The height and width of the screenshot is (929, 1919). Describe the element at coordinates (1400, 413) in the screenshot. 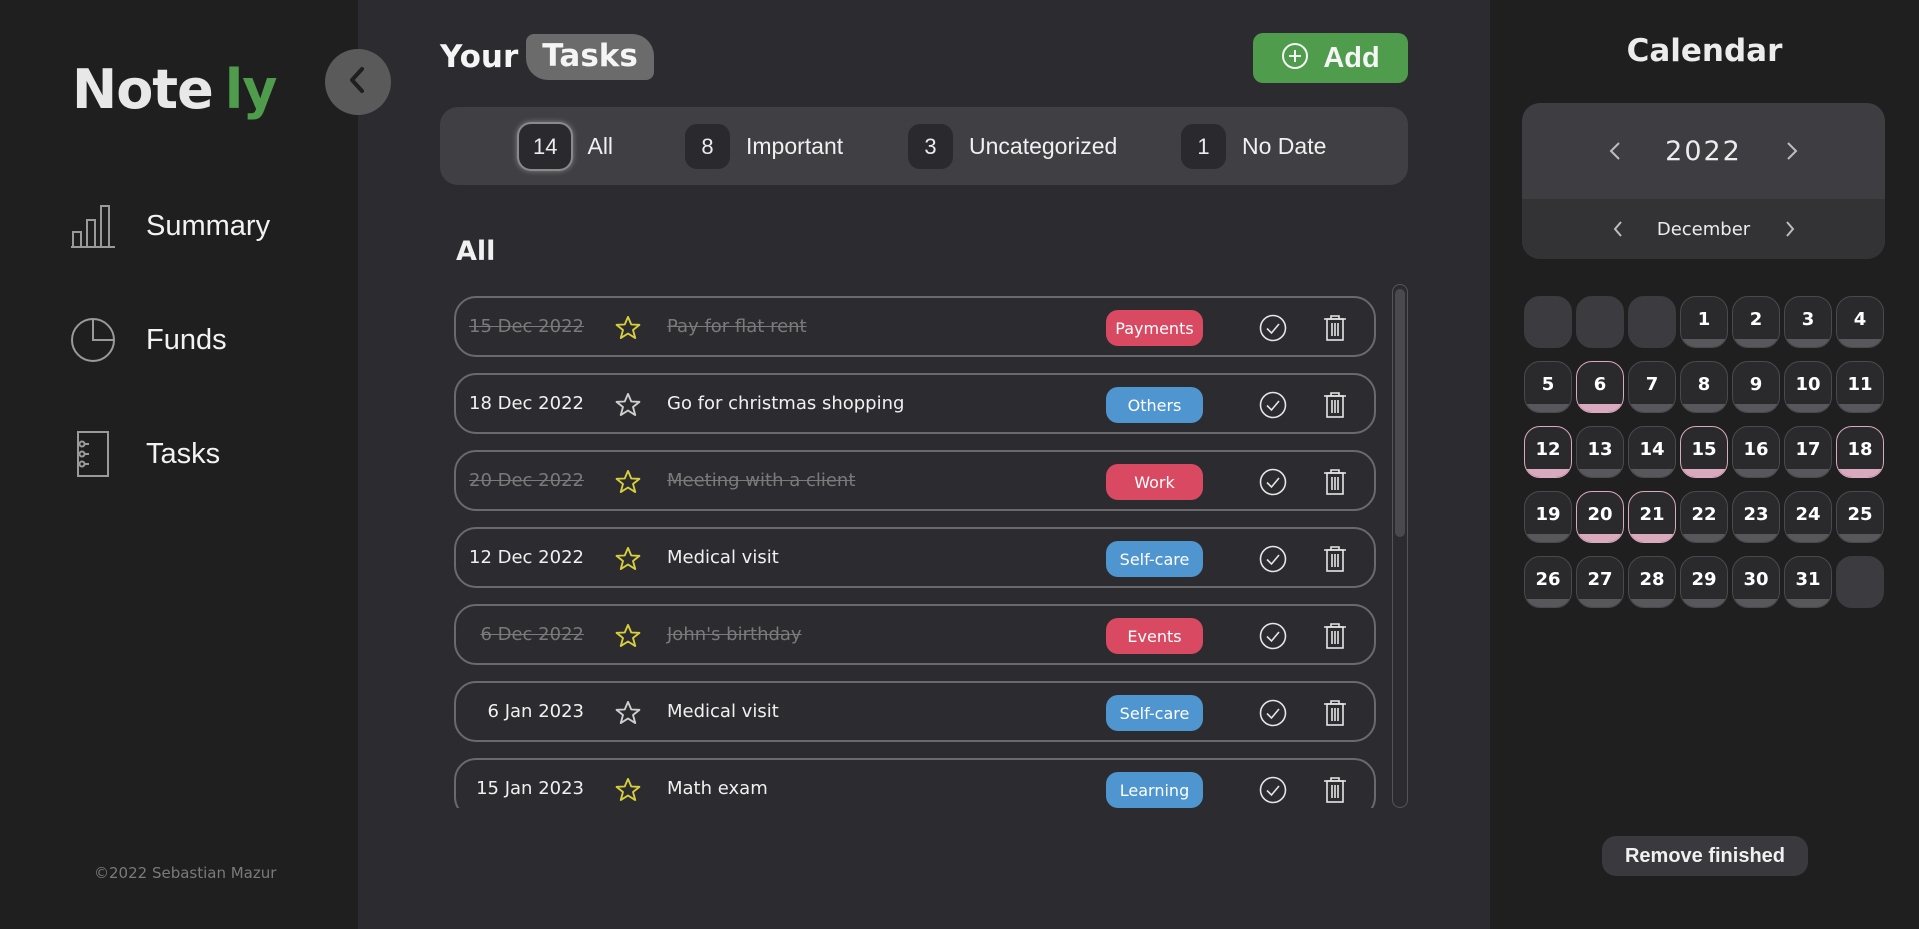

I see `scrollbar-thumb` at that location.